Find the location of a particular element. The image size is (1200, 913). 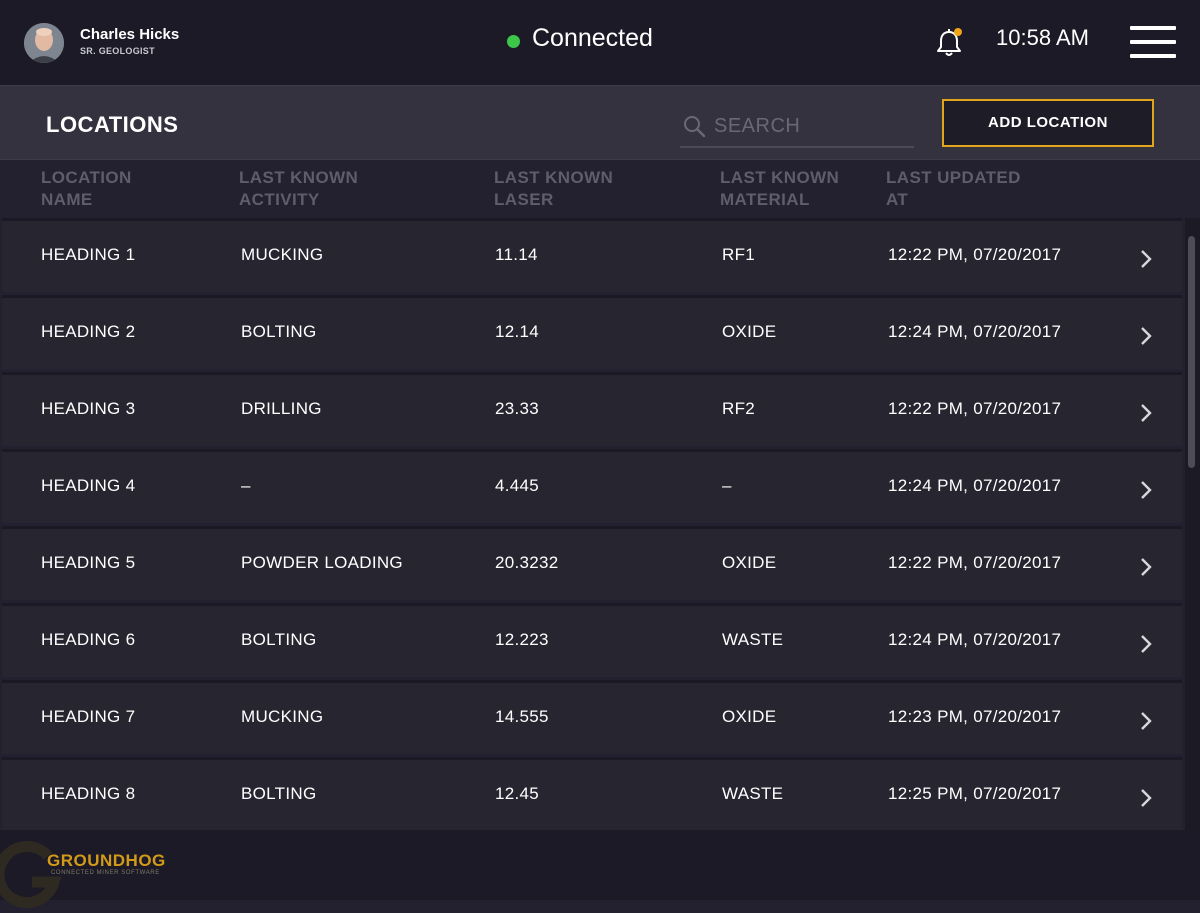

cell-location-name: HEADING 6 is located at coordinates (88, 639).